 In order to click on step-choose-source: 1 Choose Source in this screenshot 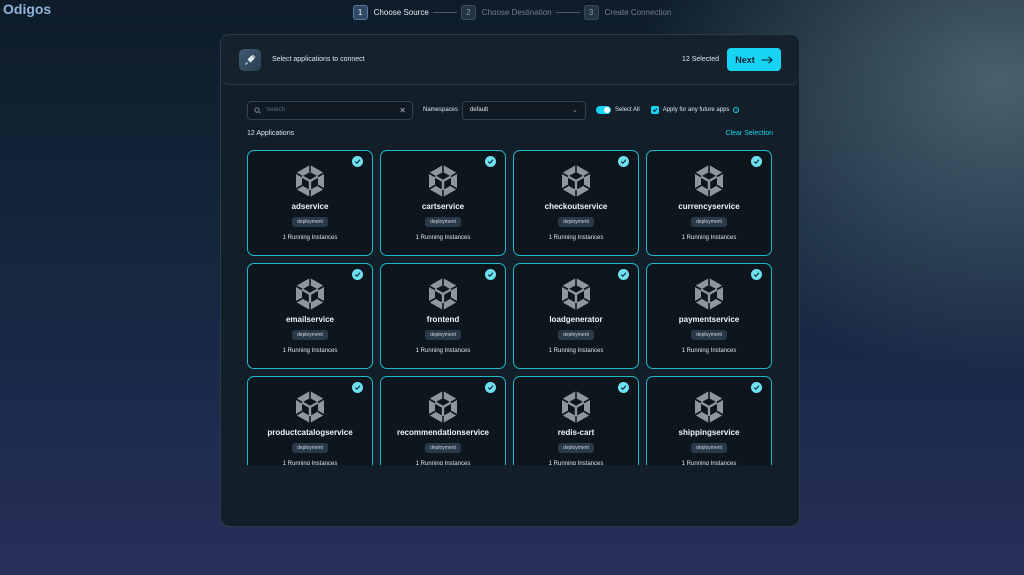, I will do `click(390, 12)`.